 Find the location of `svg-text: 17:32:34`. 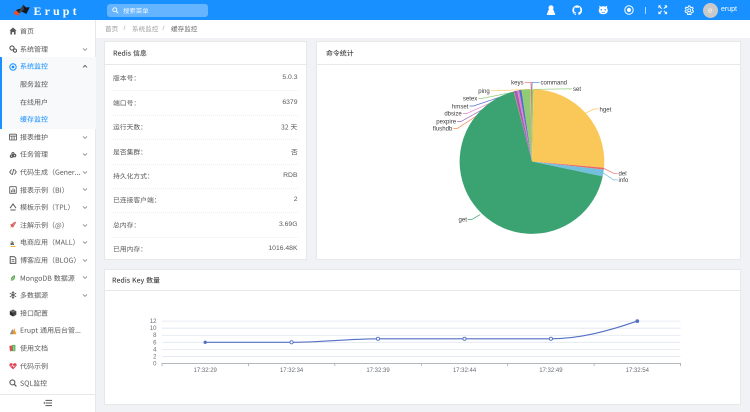

svg-text: 17:32:34 is located at coordinates (292, 371).